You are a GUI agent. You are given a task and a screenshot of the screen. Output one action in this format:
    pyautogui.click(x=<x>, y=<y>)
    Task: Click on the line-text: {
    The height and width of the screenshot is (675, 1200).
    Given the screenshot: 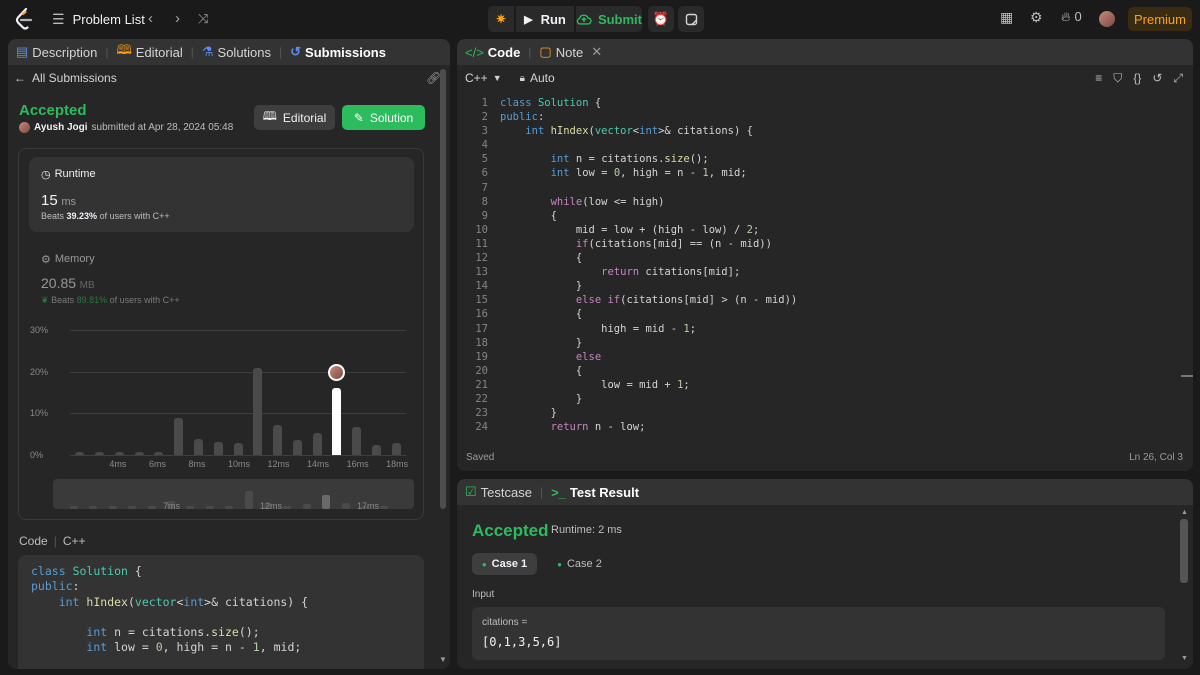 What is the action you would take?
    pyautogui.click(x=553, y=215)
    